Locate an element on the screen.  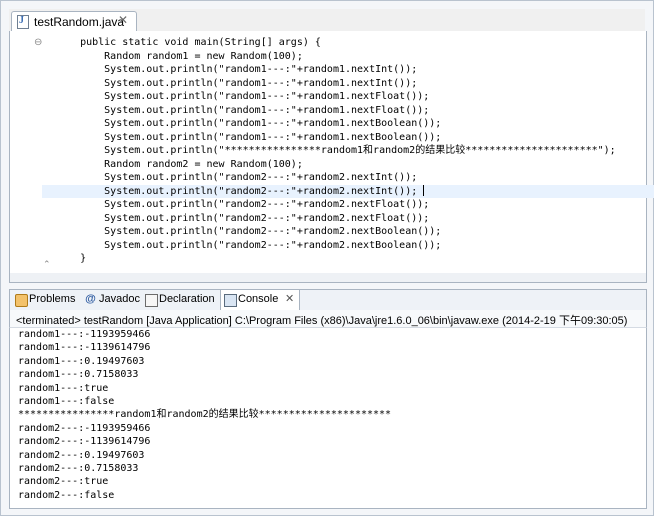
console-line: random2---:-1193959466 is located at coordinates (84, 428).